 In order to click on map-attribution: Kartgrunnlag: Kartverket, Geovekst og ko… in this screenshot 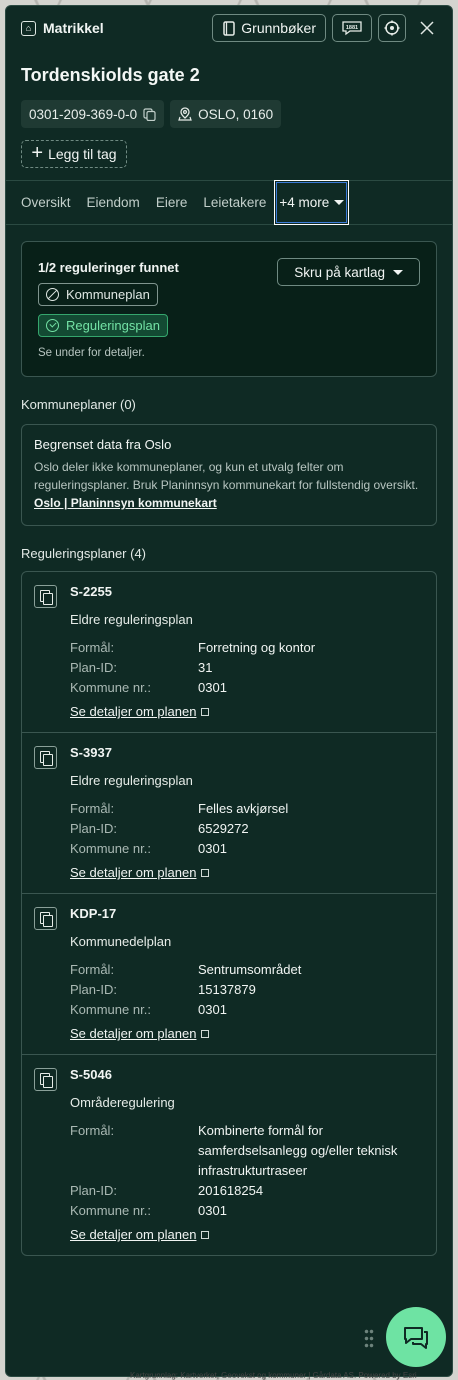, I will do `click(273, 1375)`.